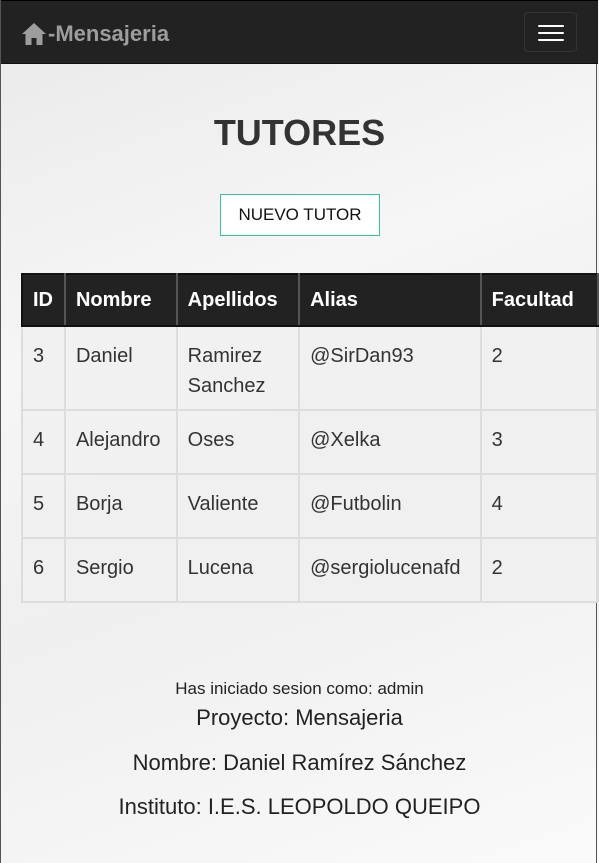 Image resolution: width=599 pixels, height=863 pixels. I want to click on column-header-facultad: Facultad, so click(539, 300).